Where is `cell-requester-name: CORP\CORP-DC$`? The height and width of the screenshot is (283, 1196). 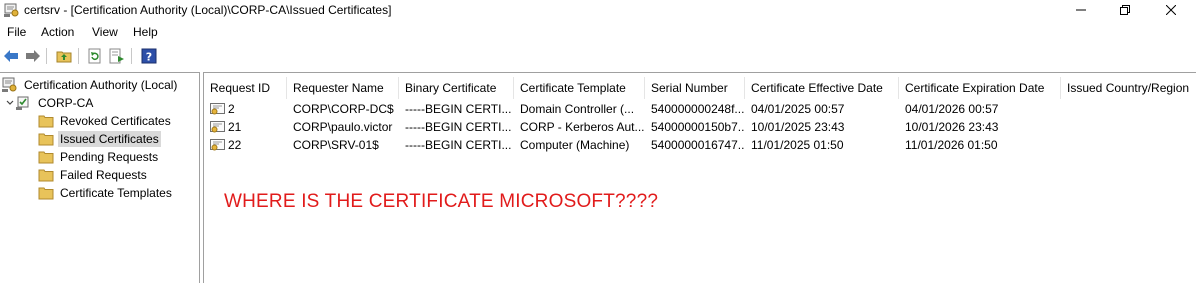 cell-requester-name: CORP\CORP-DC$ is located at coordinates (343, 109).